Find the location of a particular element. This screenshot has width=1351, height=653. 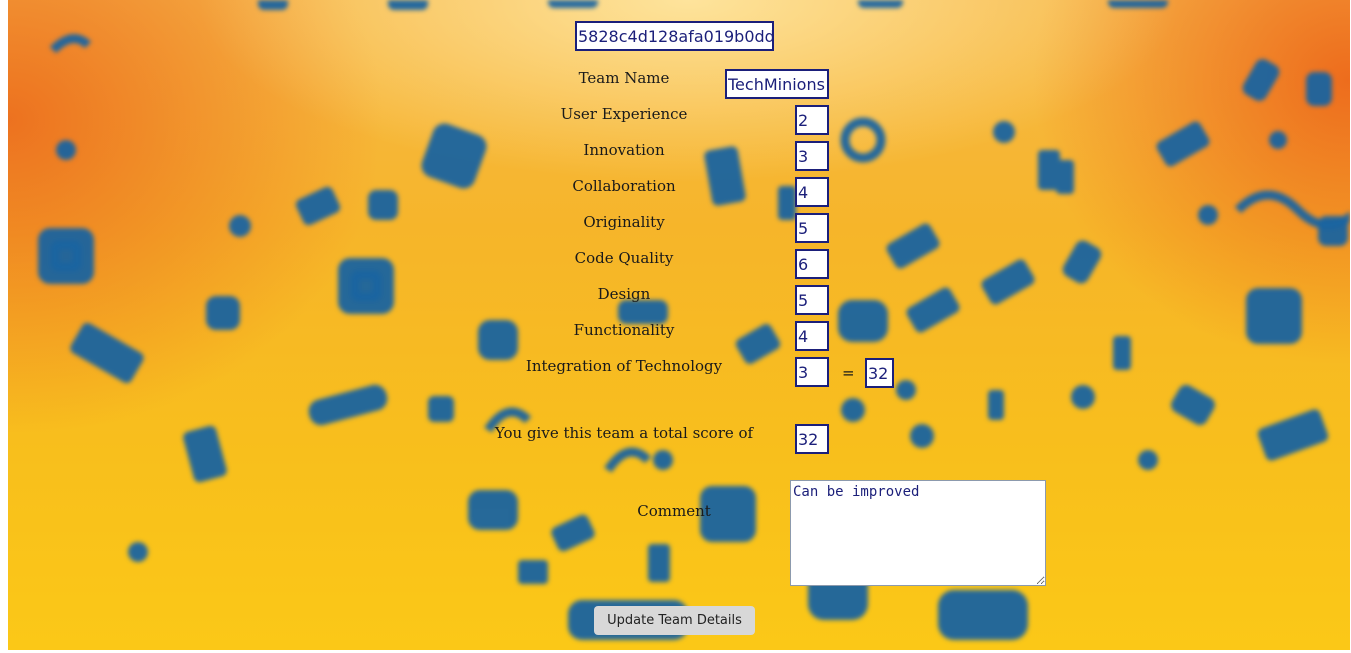

equals-sign: = is located at coordinates (848, 373).